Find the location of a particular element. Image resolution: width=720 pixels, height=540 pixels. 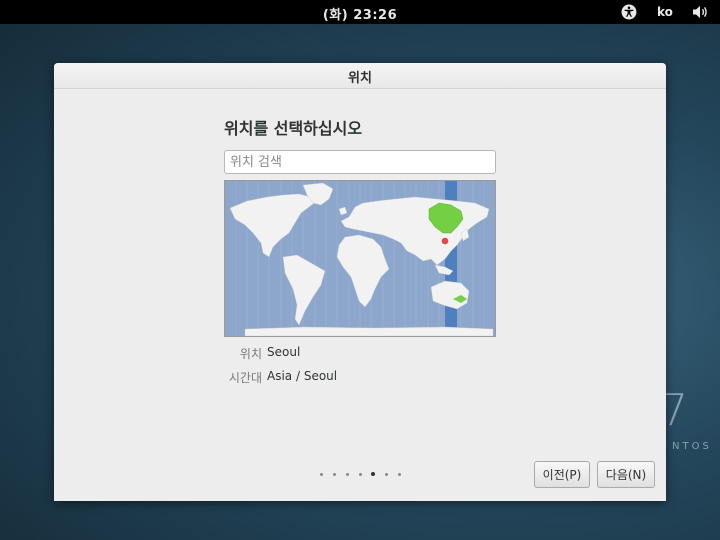

location-value: Seoul is located at coordinates (284, 352).